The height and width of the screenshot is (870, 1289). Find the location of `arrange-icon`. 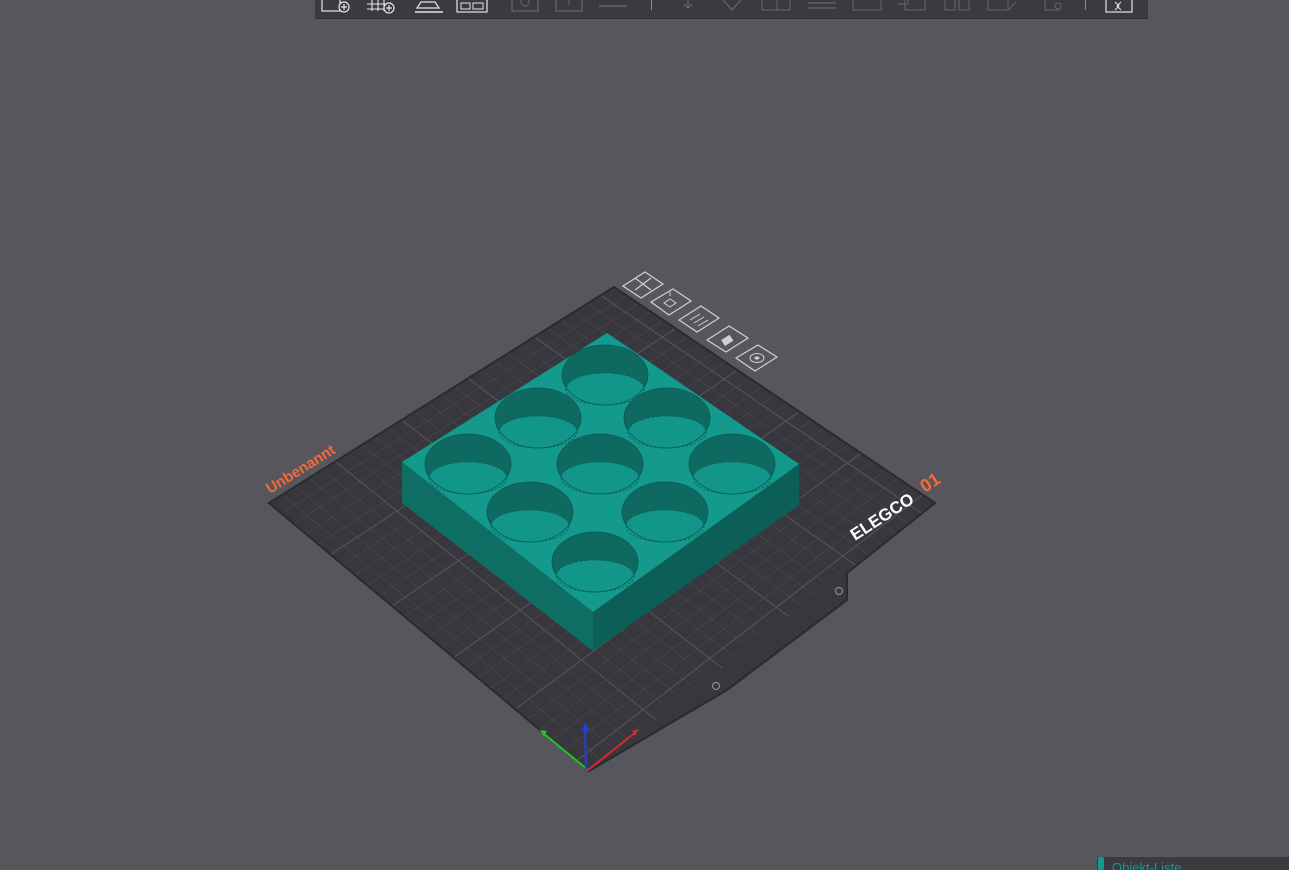

arrange-icon is located at coordinates (699, 320).